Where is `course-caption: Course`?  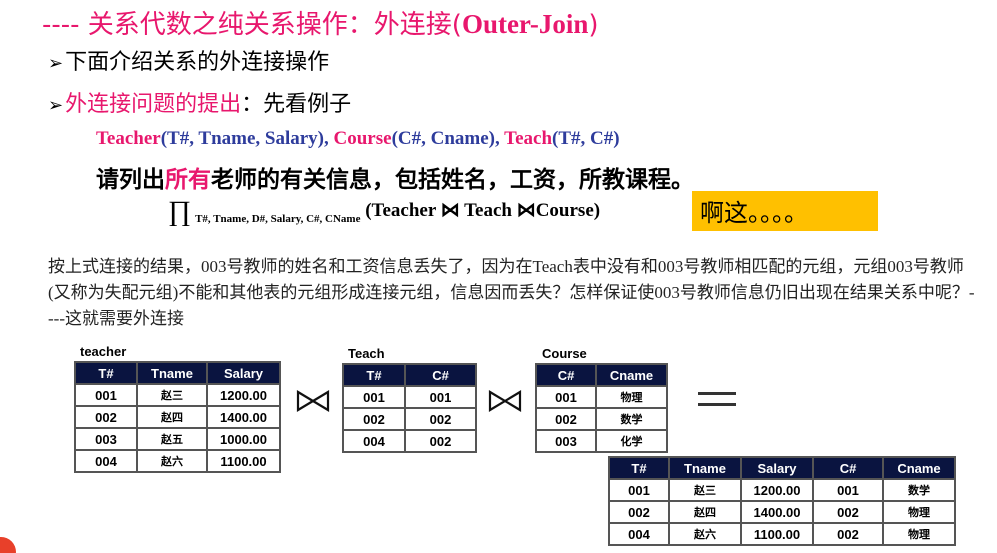
course-caption: Course is located at coordinates (564, 353).